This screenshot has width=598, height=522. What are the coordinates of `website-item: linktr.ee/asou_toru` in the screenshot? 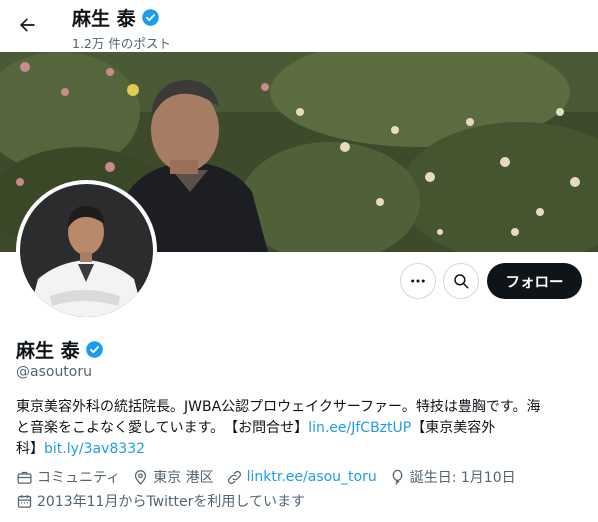 It's located at (301, 477).